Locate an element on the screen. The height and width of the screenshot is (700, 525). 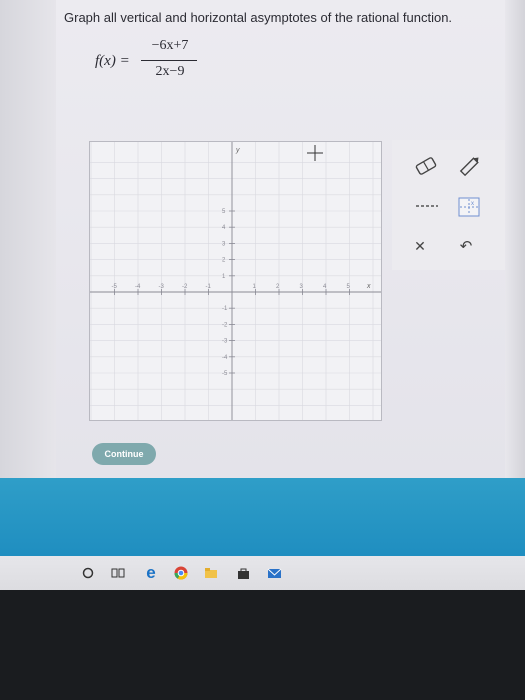
start-button is located at coordinates (88, 573).